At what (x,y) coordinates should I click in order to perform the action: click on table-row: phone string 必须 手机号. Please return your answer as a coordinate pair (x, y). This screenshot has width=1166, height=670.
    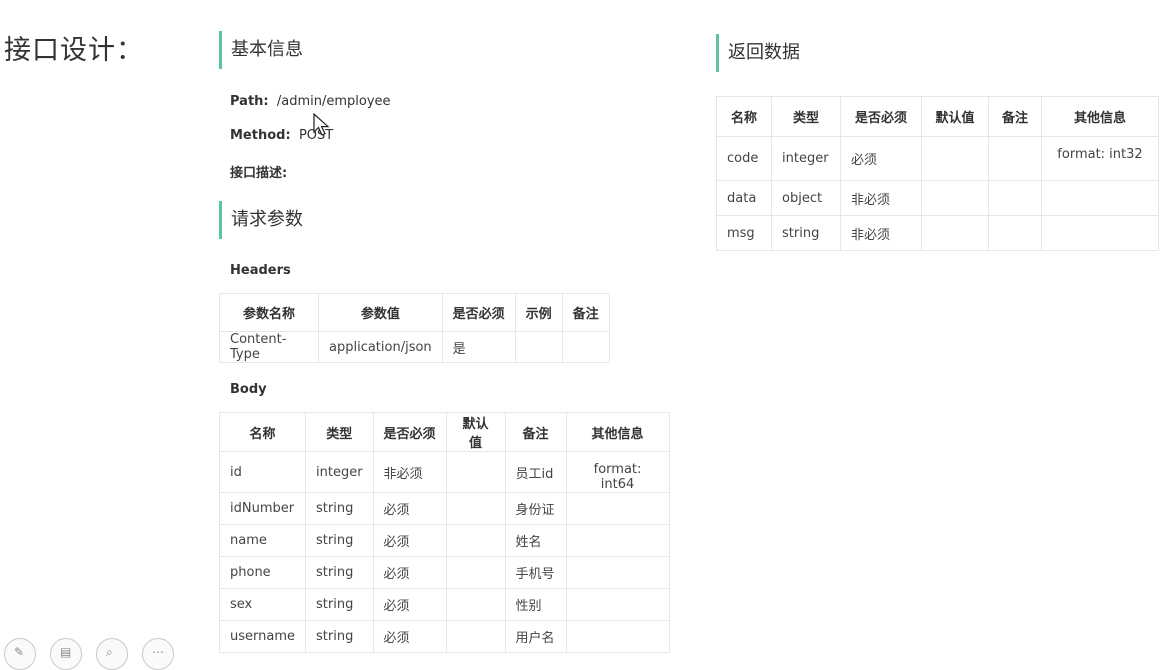
    Looking at the image, I should click on (444, 572).